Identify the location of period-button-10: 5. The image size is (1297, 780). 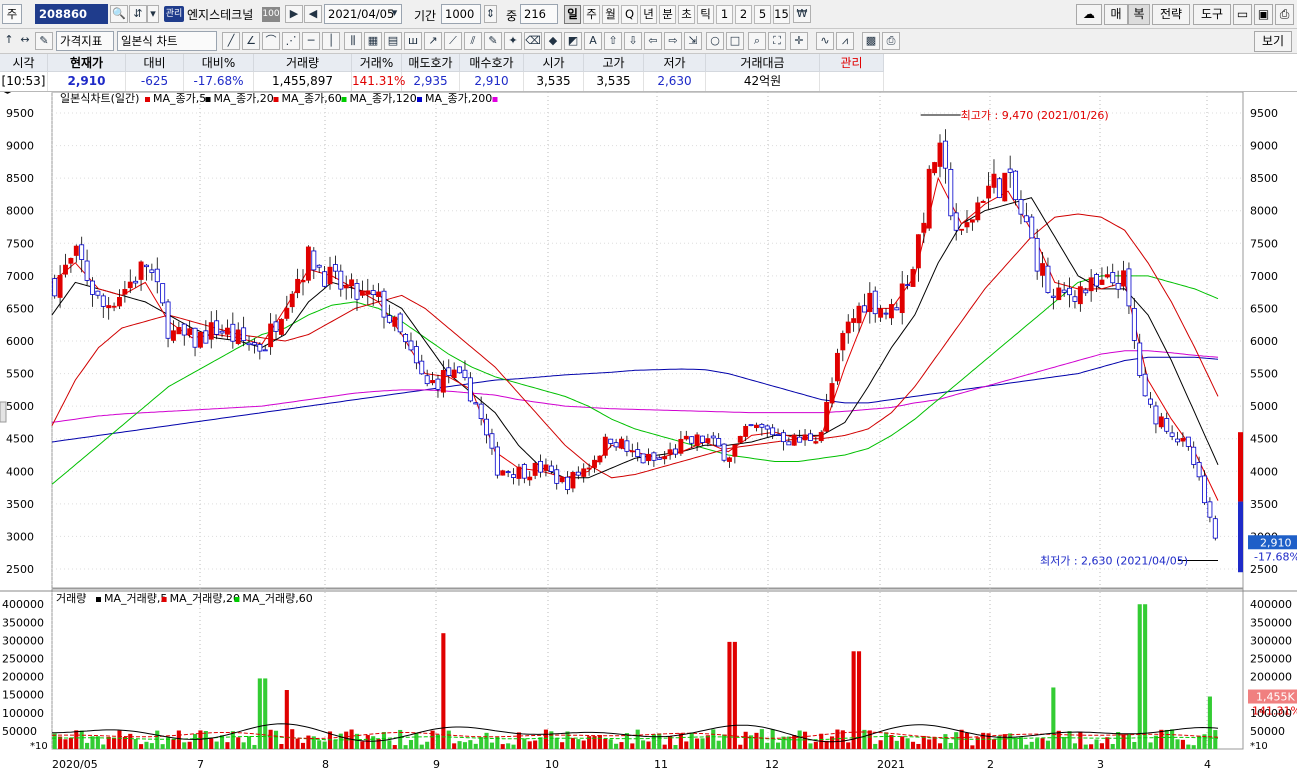
(762, 14).